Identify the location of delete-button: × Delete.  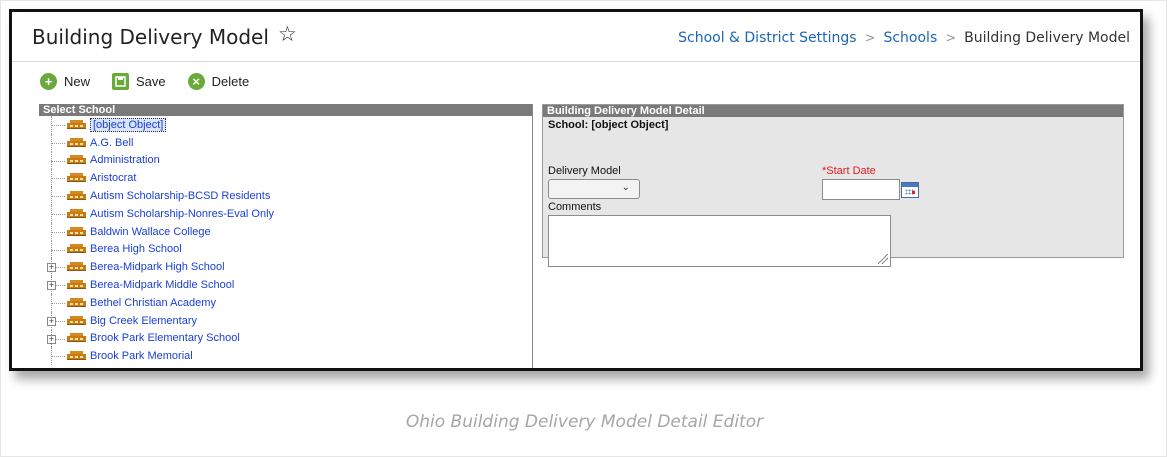
(218, 81).